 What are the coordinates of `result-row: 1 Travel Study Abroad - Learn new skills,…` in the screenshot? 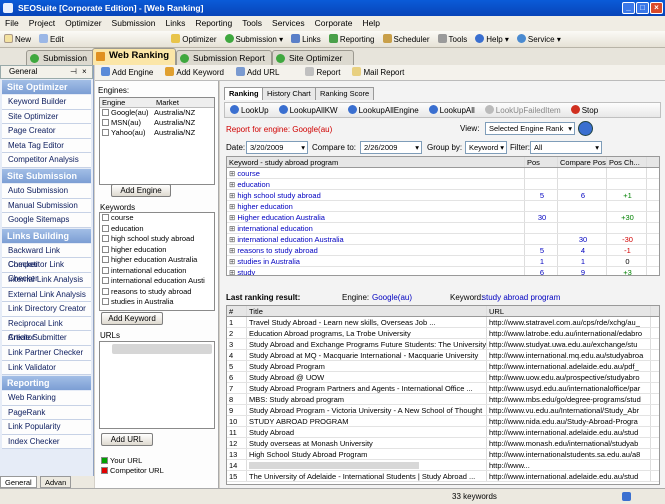 It's located at (443, 322).